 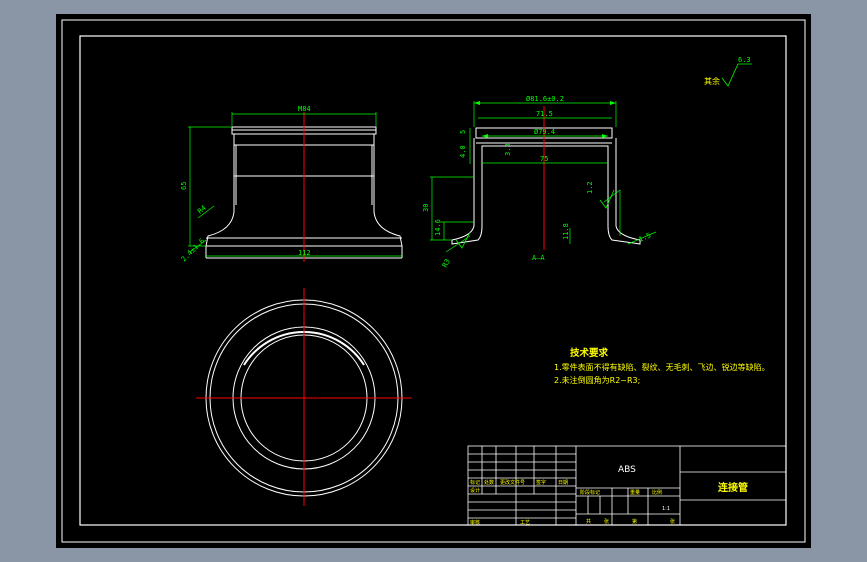 What do you see at coordinates (589, 353) in the screenshot?
I see `tech-notes-title: 技术要求` at bounding box center [589, 353].